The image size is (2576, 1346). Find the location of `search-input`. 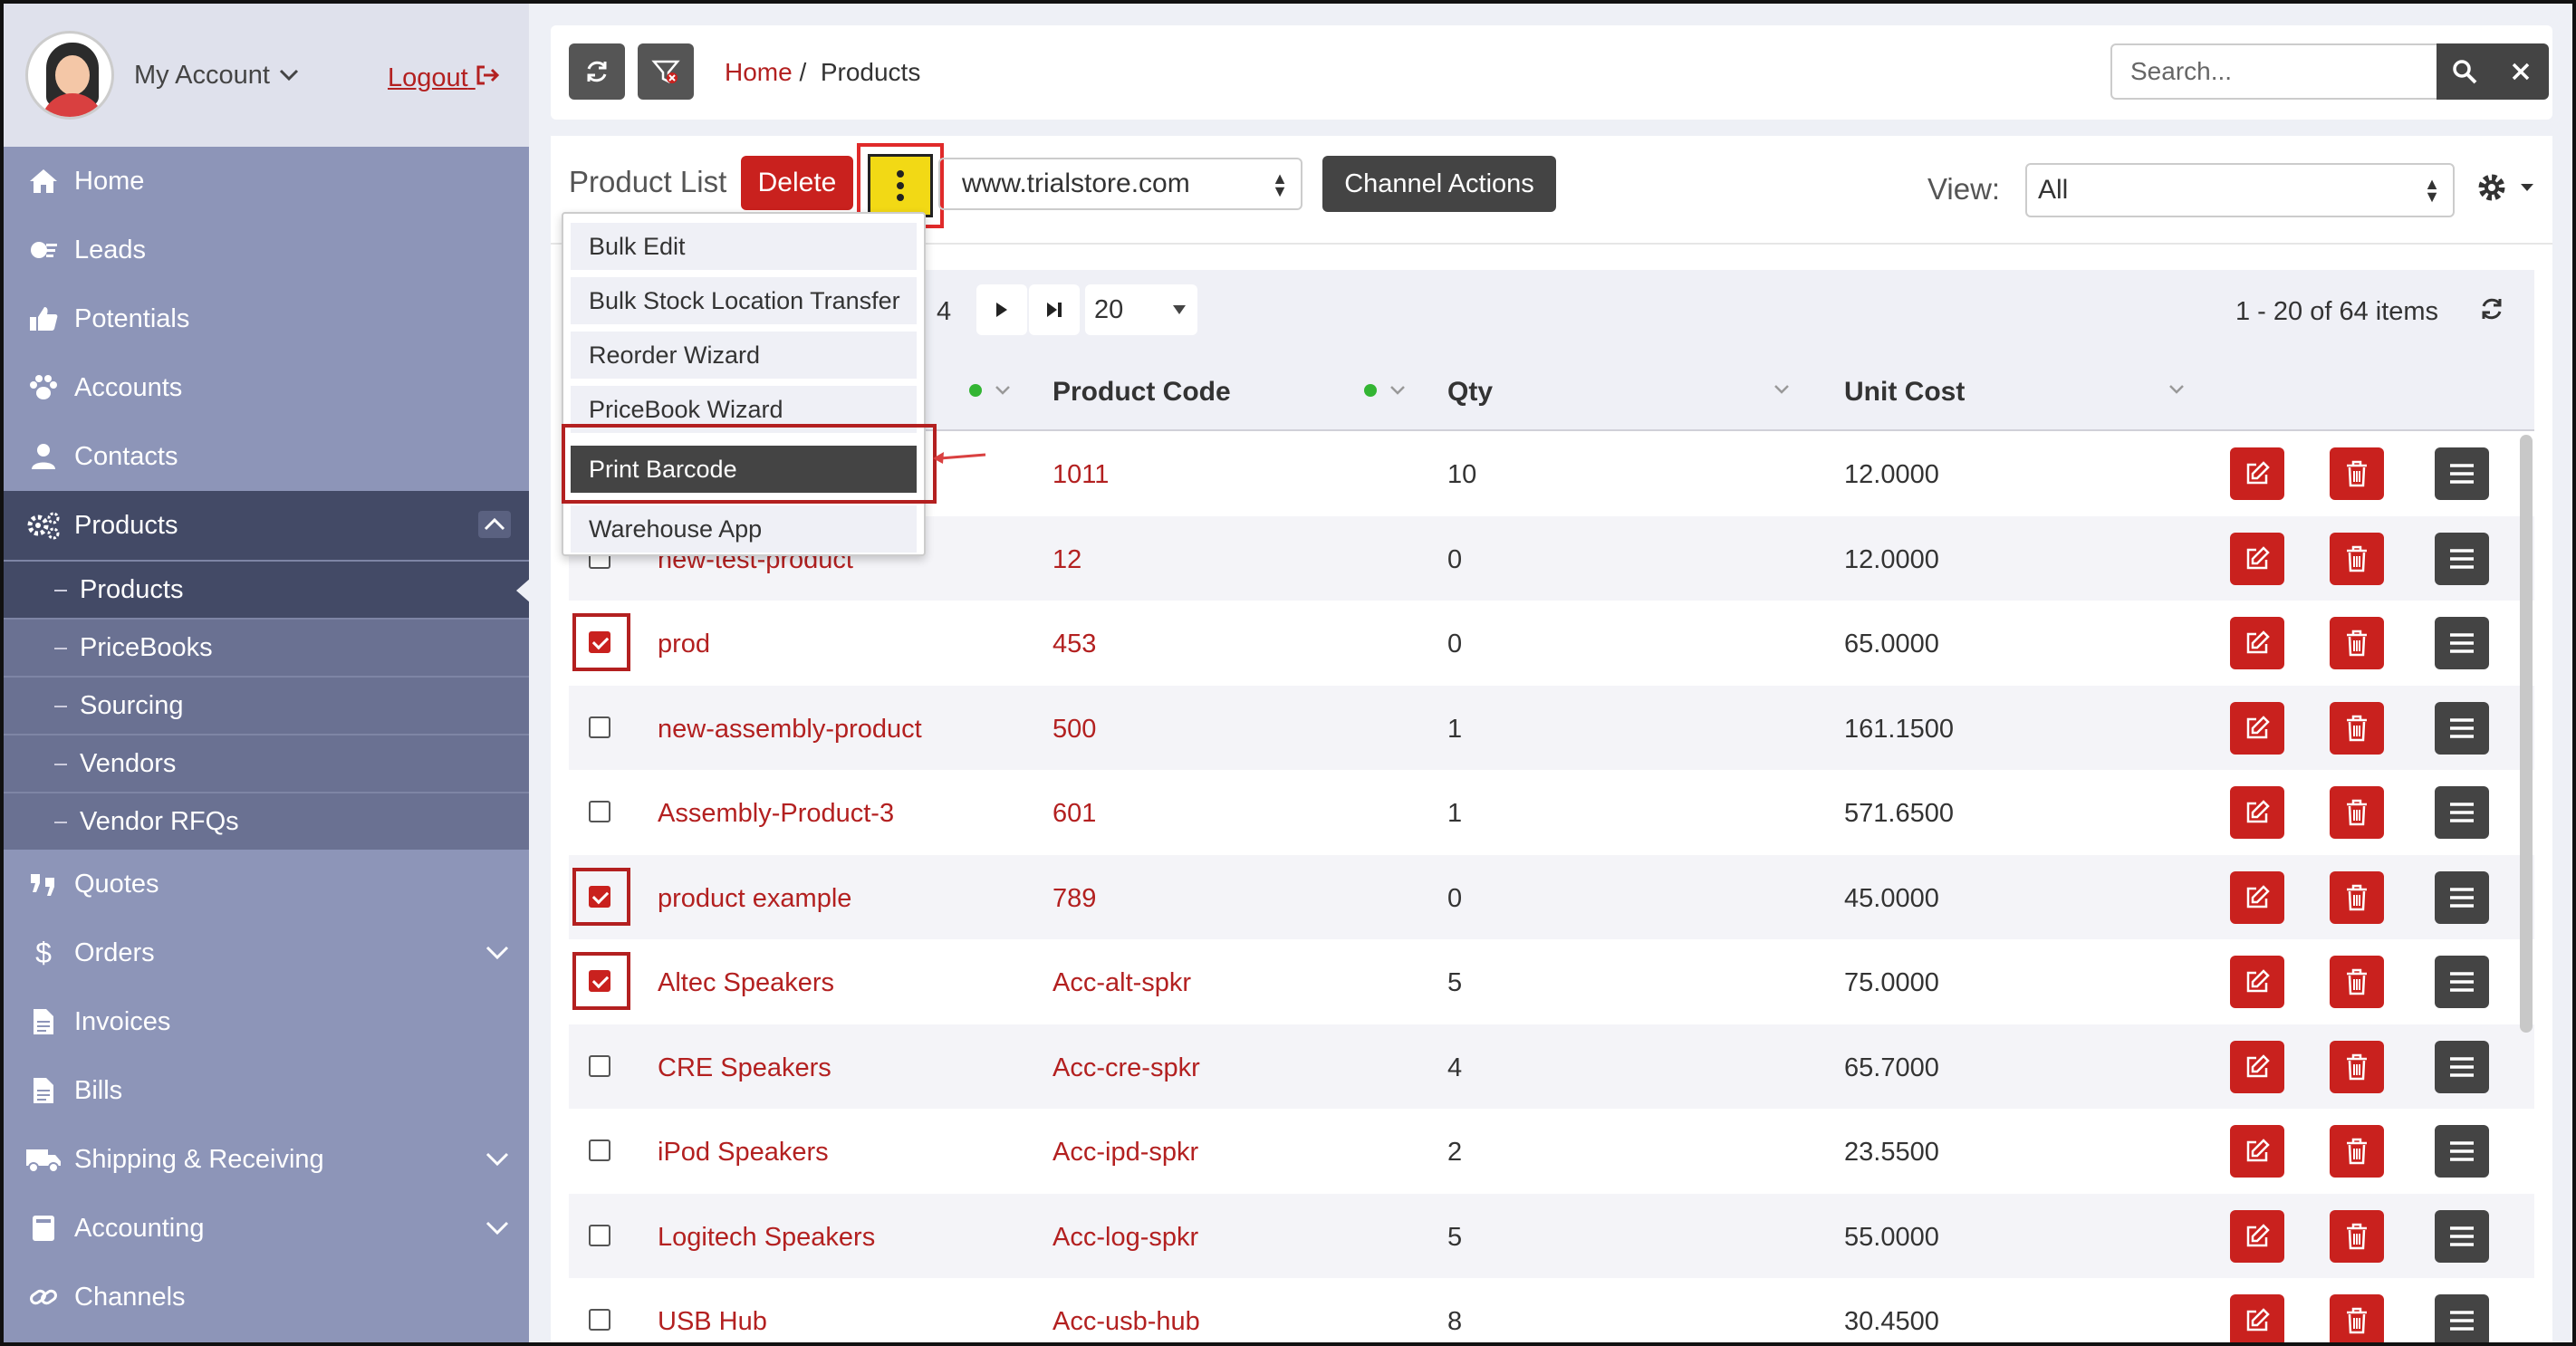

search-input is located at coordinates (2274, 71).